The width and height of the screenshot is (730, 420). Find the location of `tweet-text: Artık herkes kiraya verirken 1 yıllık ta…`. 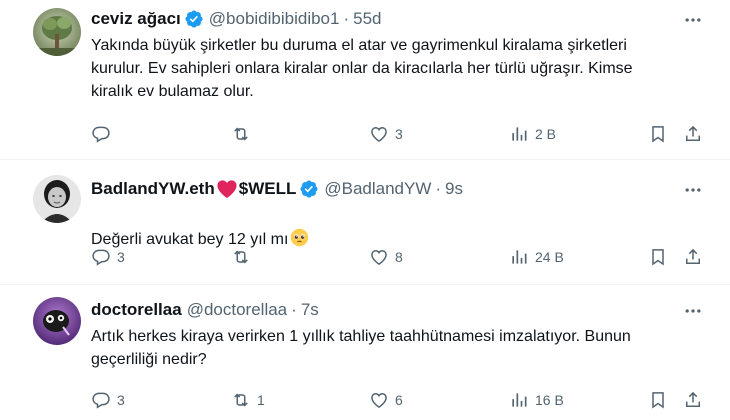

tweet-text: Artık herkes kiraya verirken 1 yıllık ta… is located at coordinates (361, 348).